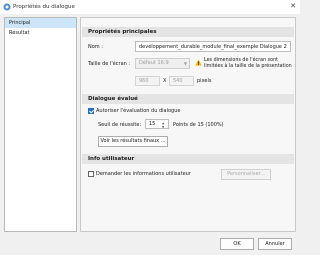 The image size is (320, 255). Describe the element at coordinates (165, 81) in the screenshot. I see `size-separator: X` at that location.